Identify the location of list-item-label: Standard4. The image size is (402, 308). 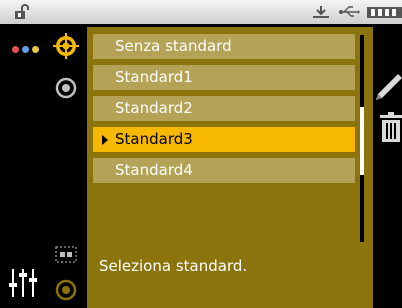
(154, 170).